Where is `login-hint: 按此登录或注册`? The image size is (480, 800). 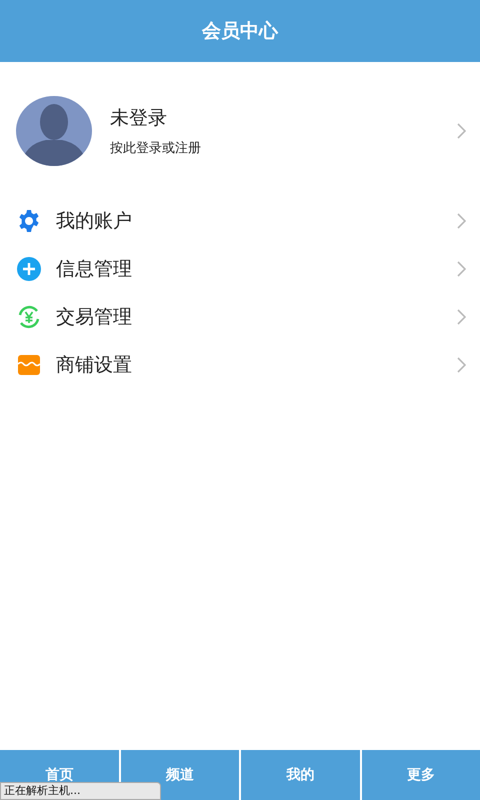
login-hint: 按此登录或注册 is located at coordinates (156, 148).